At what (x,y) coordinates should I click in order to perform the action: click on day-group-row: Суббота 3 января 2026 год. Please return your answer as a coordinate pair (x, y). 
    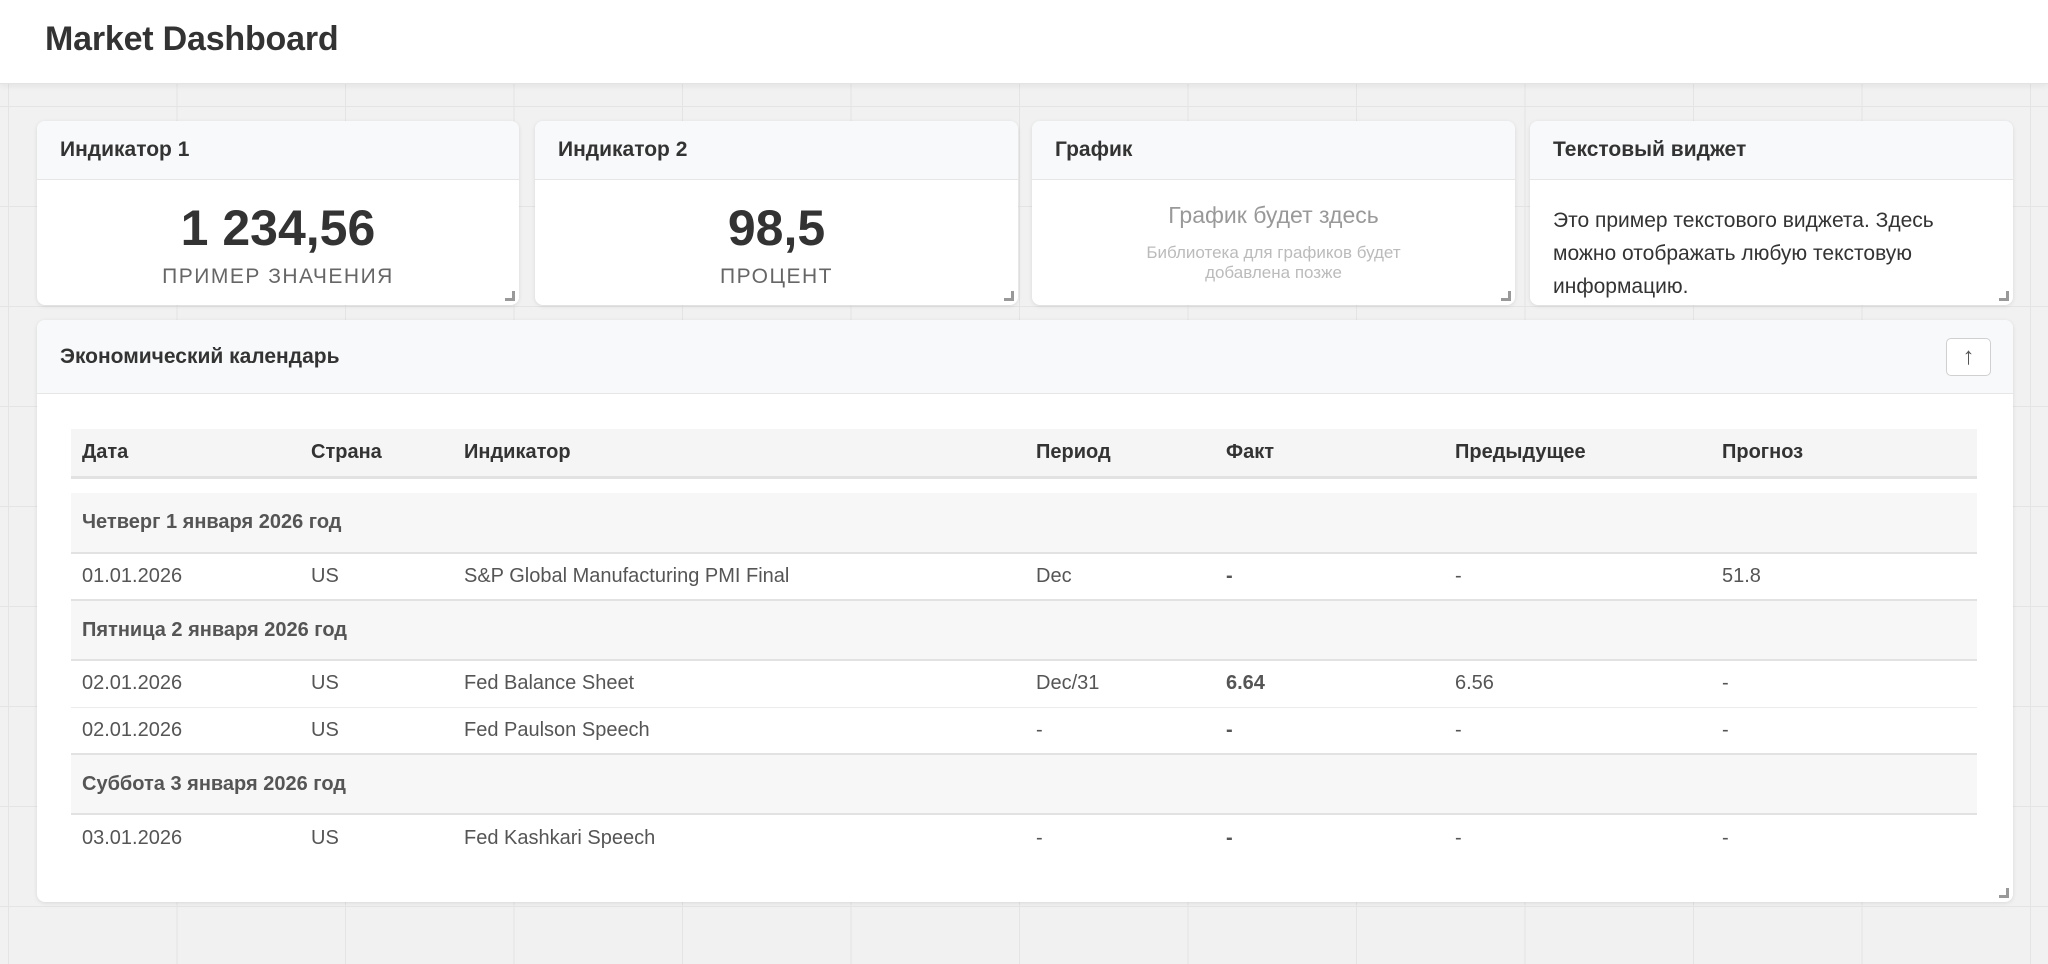
    Looking at the image, I should click on (1024, 784).